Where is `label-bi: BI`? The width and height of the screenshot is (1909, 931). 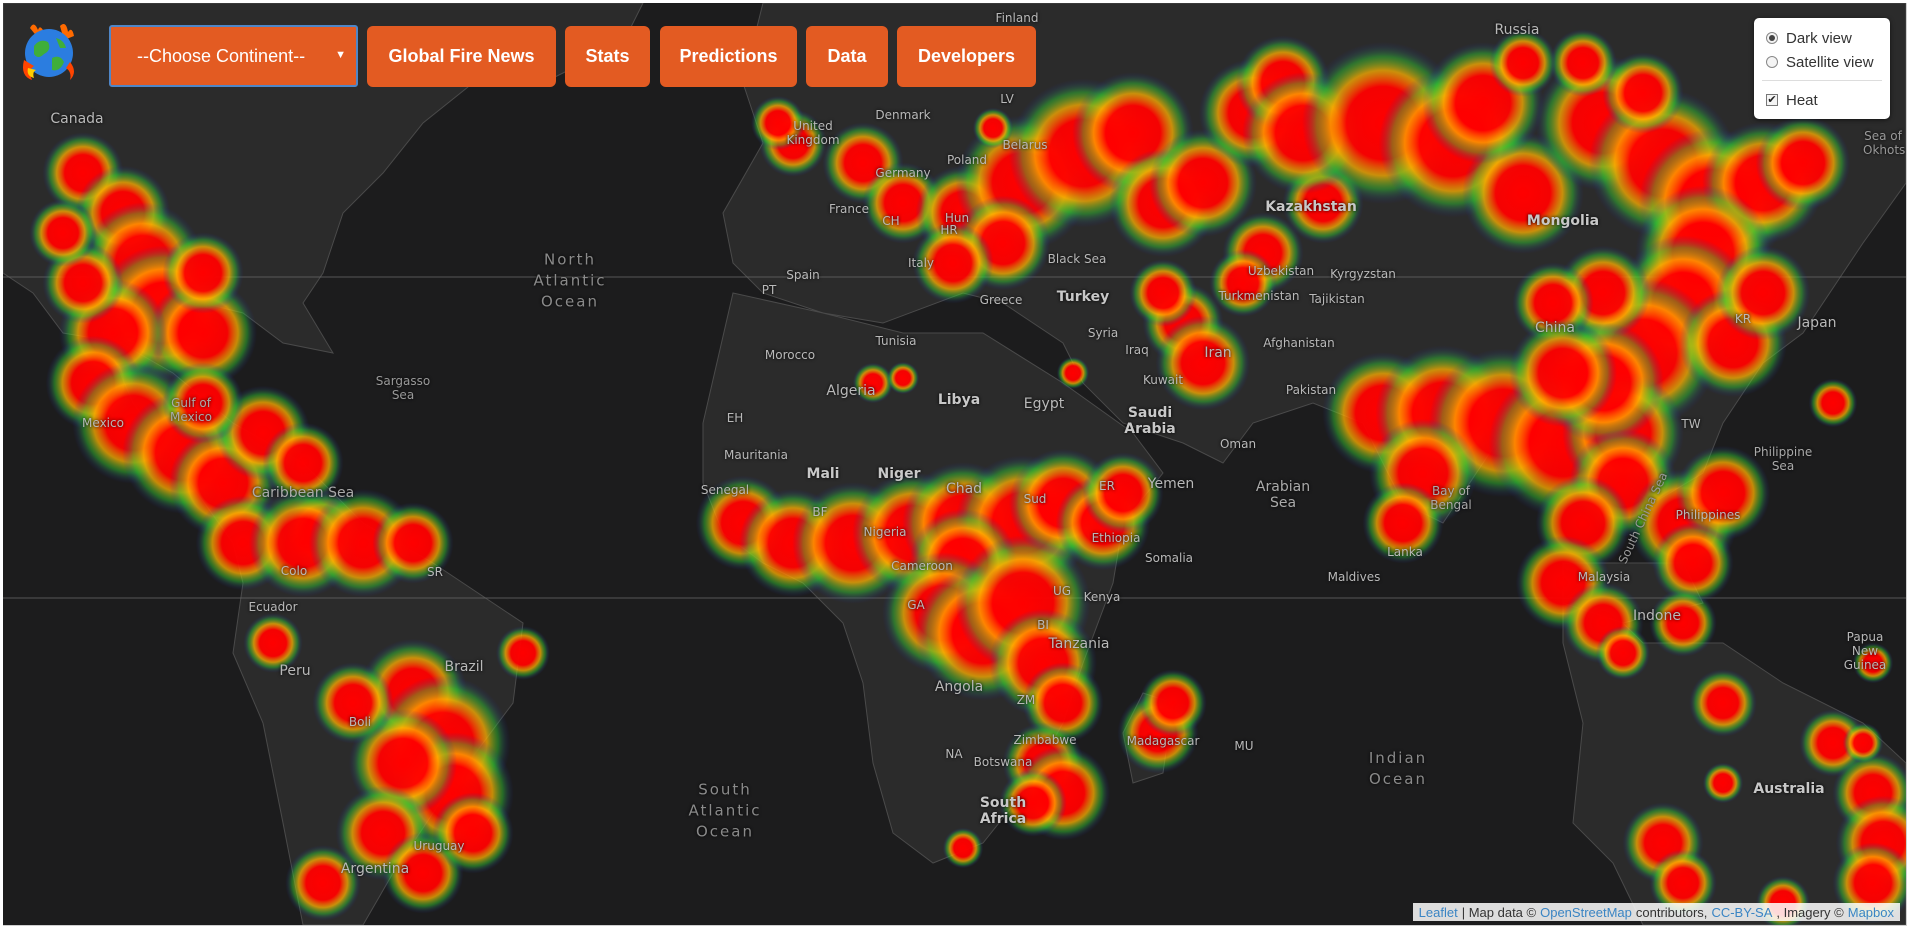 label-bi: BI is located at coordinates (1043, 625).